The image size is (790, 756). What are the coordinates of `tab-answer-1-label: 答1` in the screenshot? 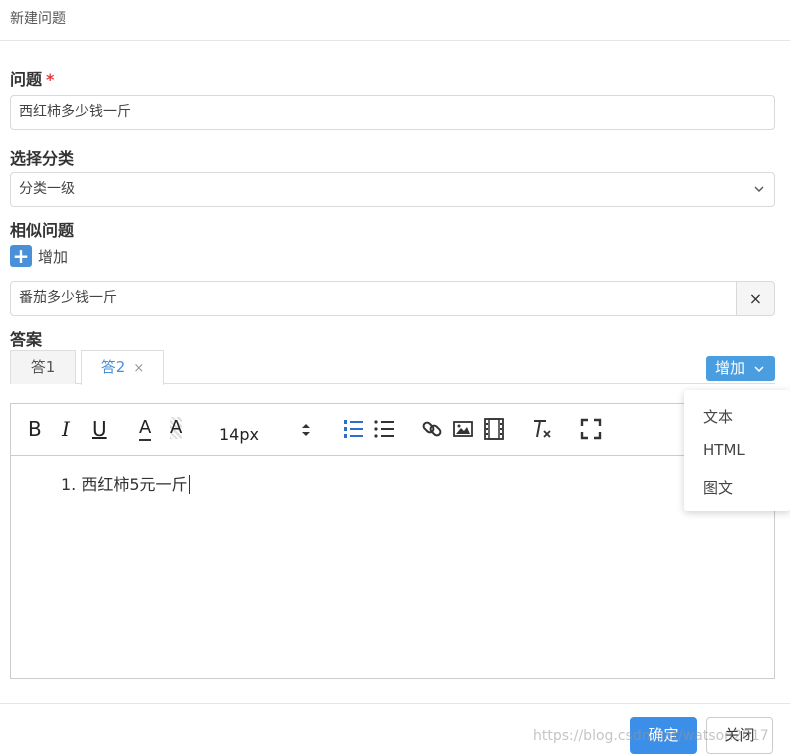 It's located at (43, 367).